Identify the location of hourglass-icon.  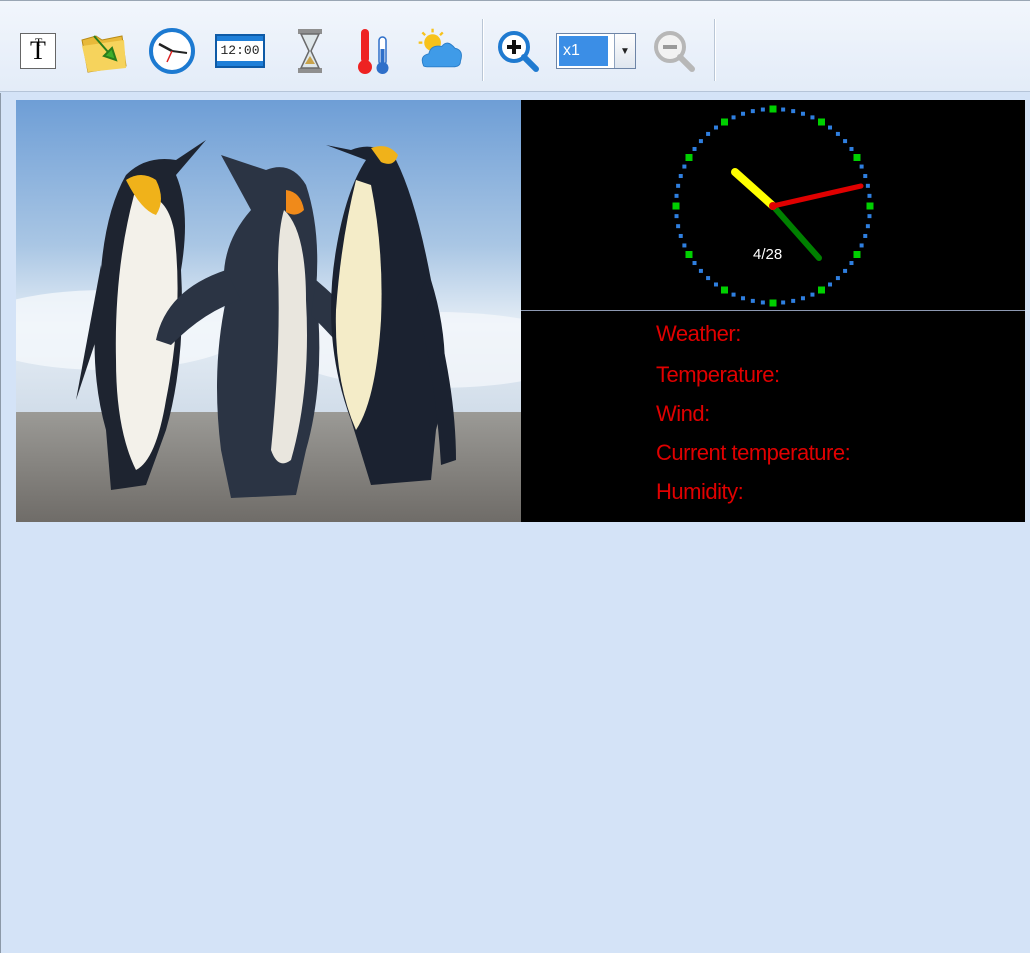
(310, 51).